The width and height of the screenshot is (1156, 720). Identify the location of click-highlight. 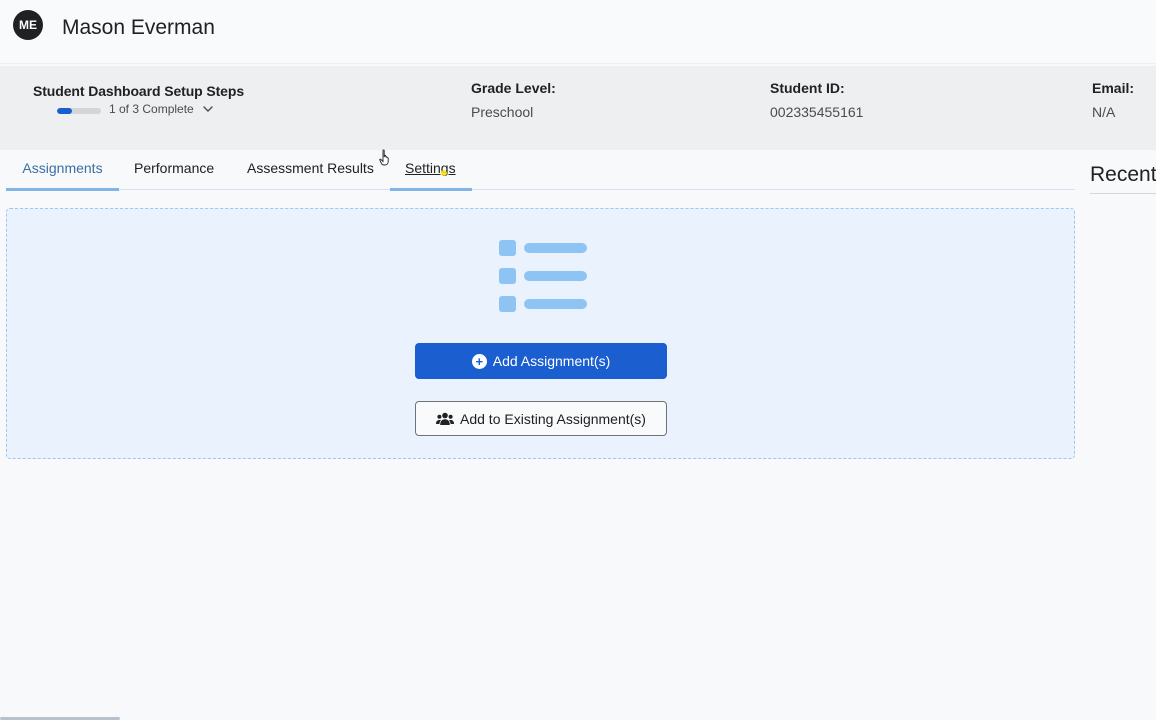
(444, 173).